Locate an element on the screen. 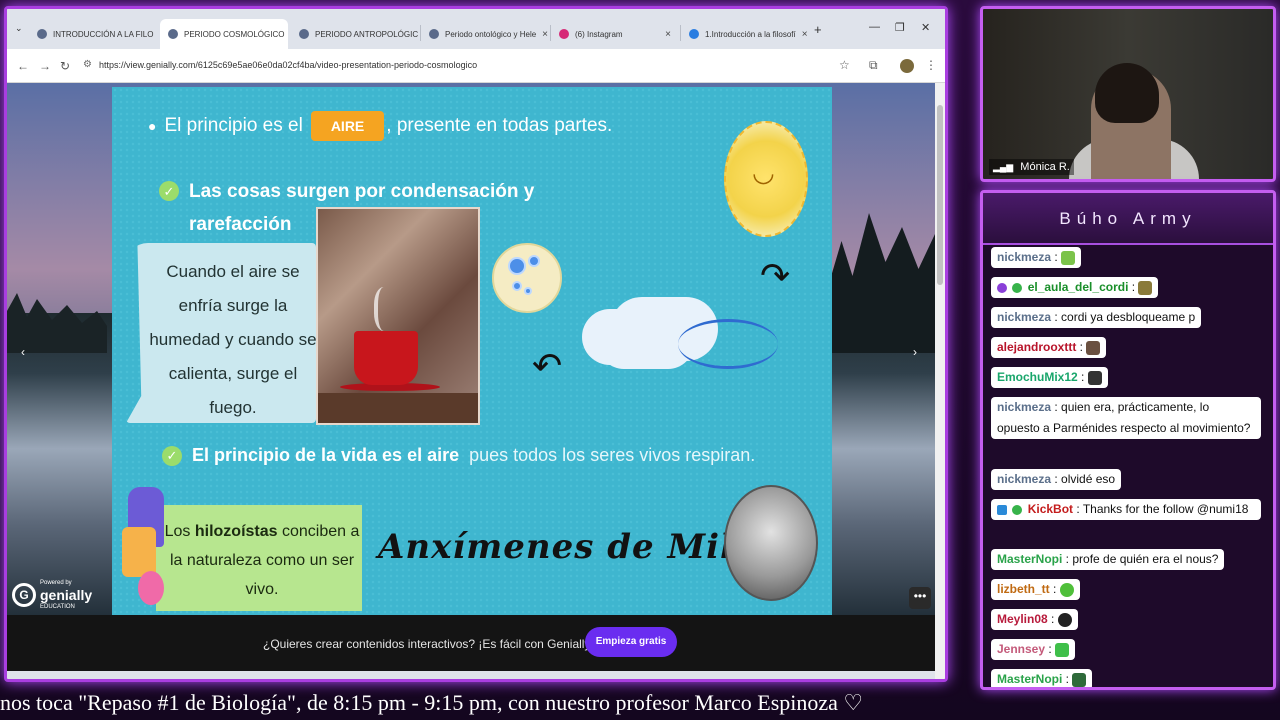  menu-kebab-icon: ⋮ is located at coordinates (931, 65).